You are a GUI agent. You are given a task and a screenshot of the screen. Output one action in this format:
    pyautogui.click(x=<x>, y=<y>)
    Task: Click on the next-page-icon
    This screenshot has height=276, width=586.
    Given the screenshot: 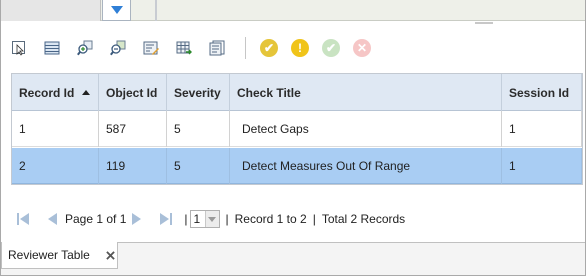 What is the action you would take?
    pyautogui.click(x=137, y=219)
    